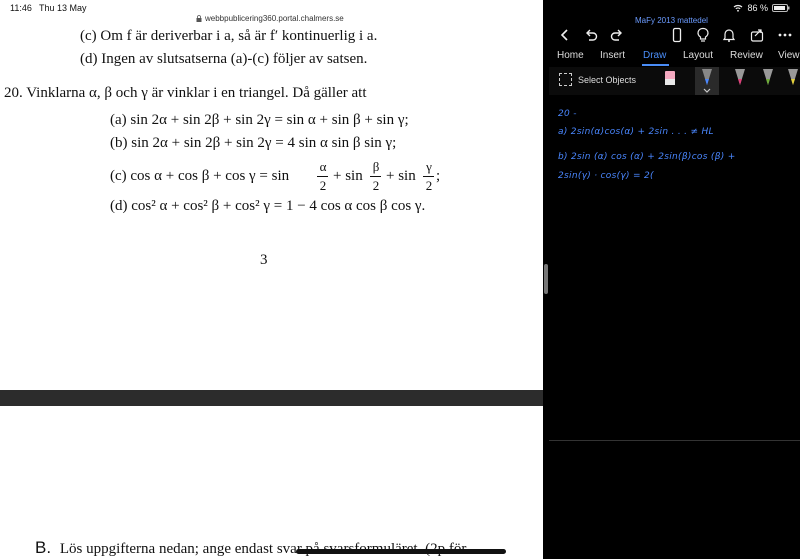  What do you see at coordinates (698, 55) in the screenshot?
I see `tab-layout: Layout` at bounding box center [698, 55].